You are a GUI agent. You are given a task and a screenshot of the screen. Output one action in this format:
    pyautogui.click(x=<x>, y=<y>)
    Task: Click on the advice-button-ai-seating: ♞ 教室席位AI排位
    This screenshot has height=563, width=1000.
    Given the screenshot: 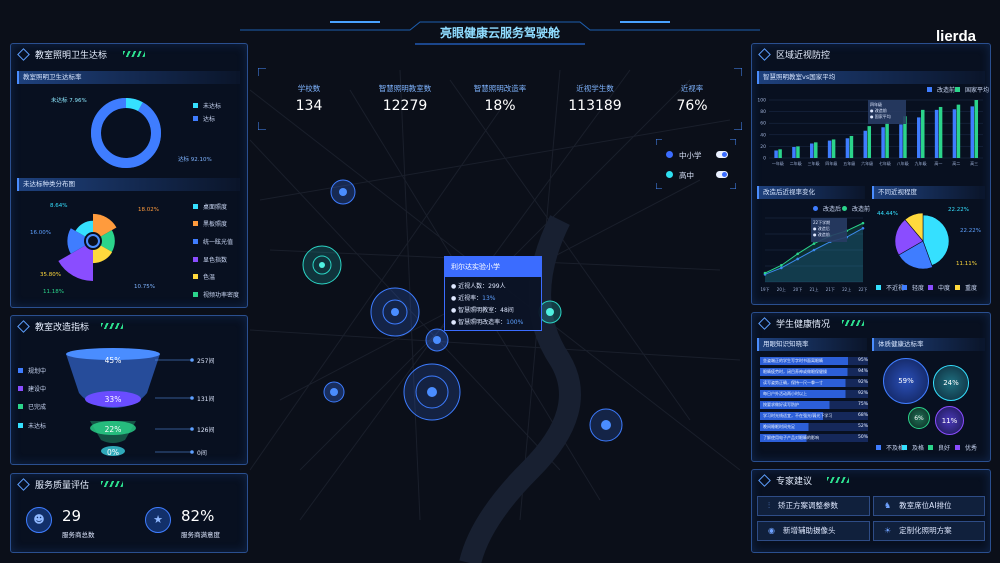 What is the action you would take?
    pyautogui.click(x=929, y=506)
    